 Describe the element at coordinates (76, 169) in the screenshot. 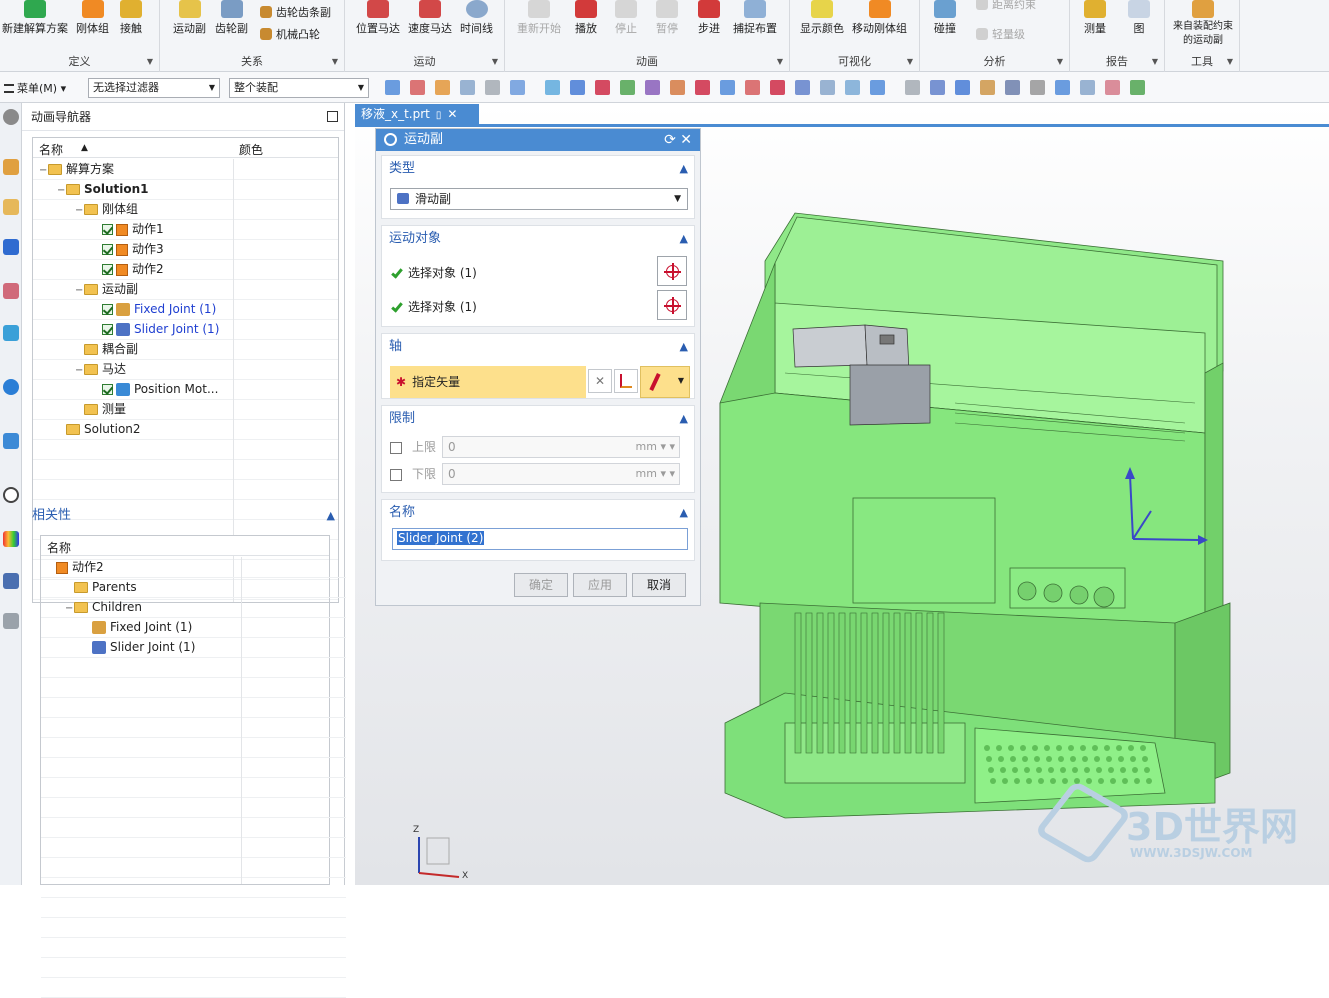

I see `tree-row: − 解算方案` at that location.